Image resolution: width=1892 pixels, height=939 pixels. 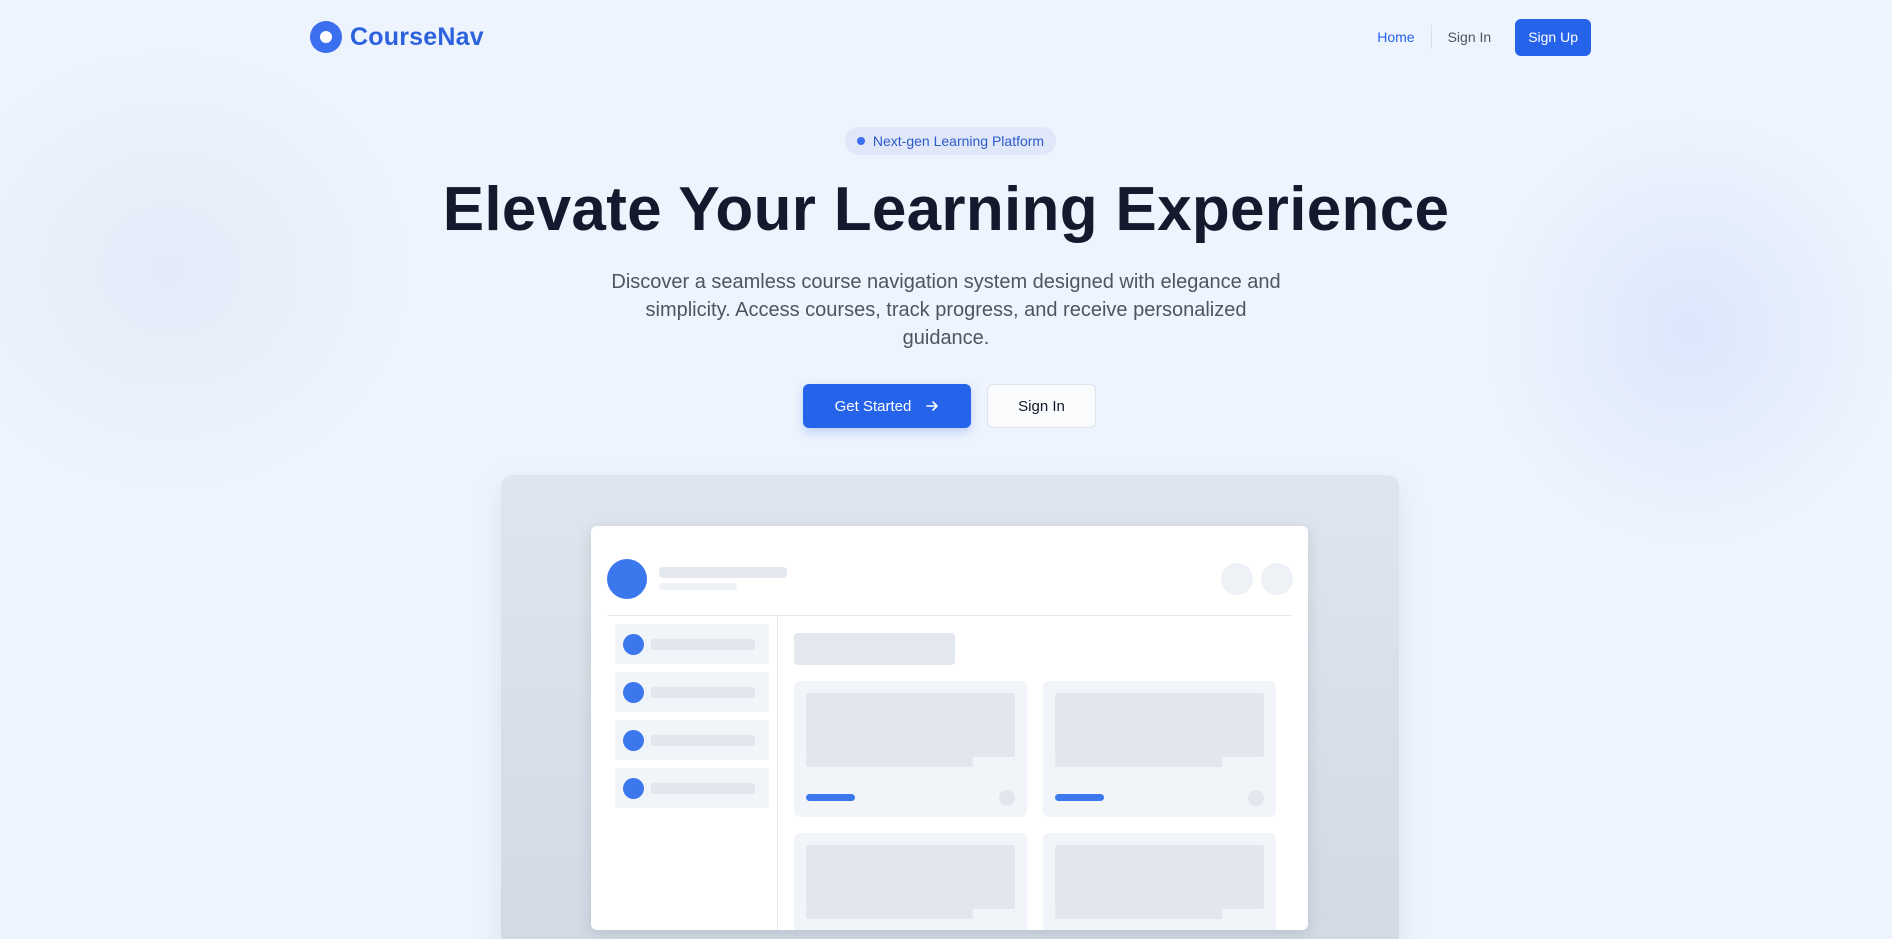 What do you see at coordinates (950, 37) in the screenshot?
I see `top-navbar: CourseNav Home Sign In Sign Up` at bounding box center [950, 37].